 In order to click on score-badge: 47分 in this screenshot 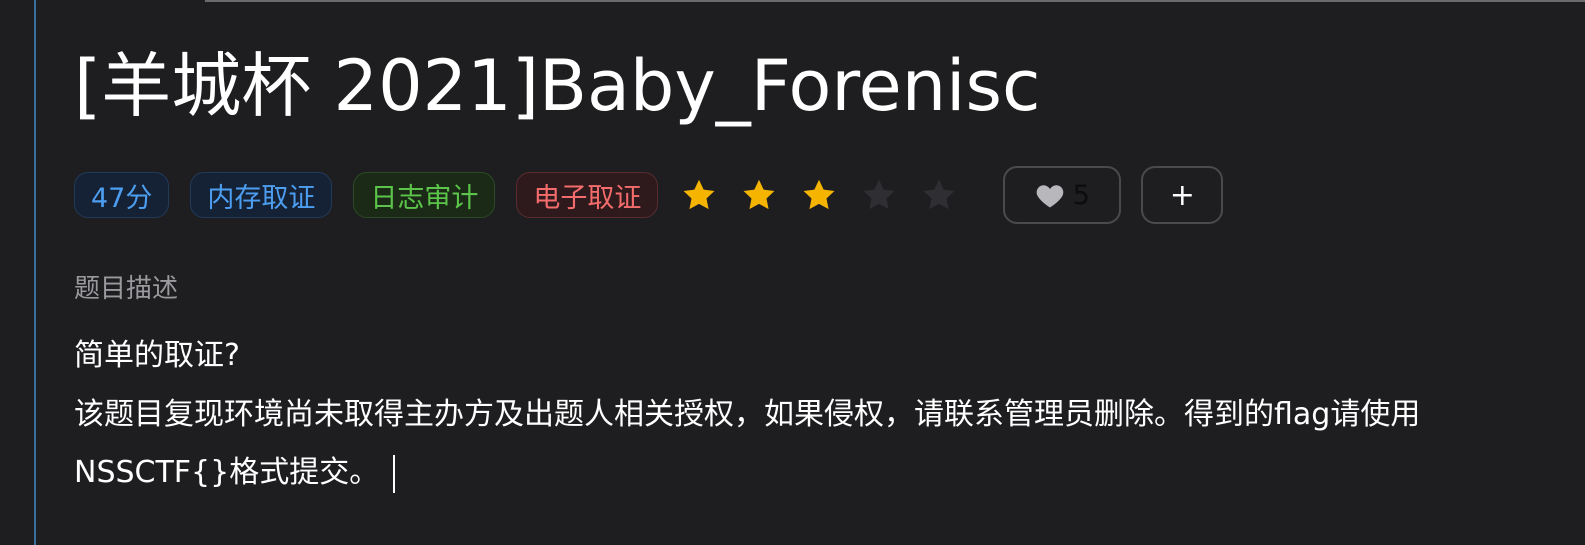, I will do `click(122, 195)`.